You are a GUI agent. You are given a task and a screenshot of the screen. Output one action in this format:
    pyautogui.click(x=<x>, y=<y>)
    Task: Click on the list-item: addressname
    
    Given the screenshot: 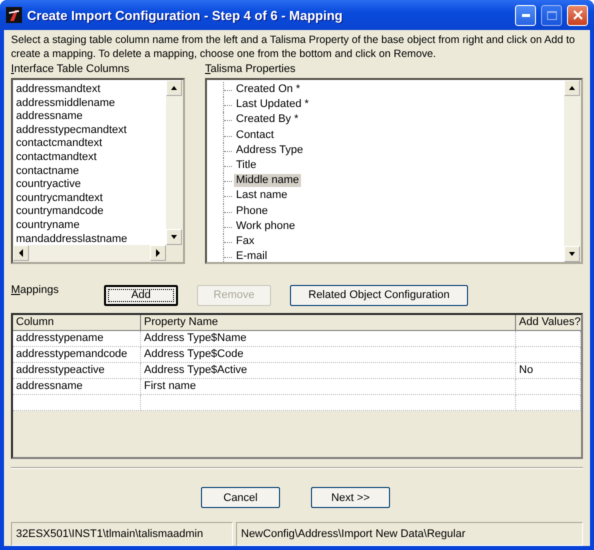 What is the action you would take?
    pyautogui.click(x=89, y=117)
    